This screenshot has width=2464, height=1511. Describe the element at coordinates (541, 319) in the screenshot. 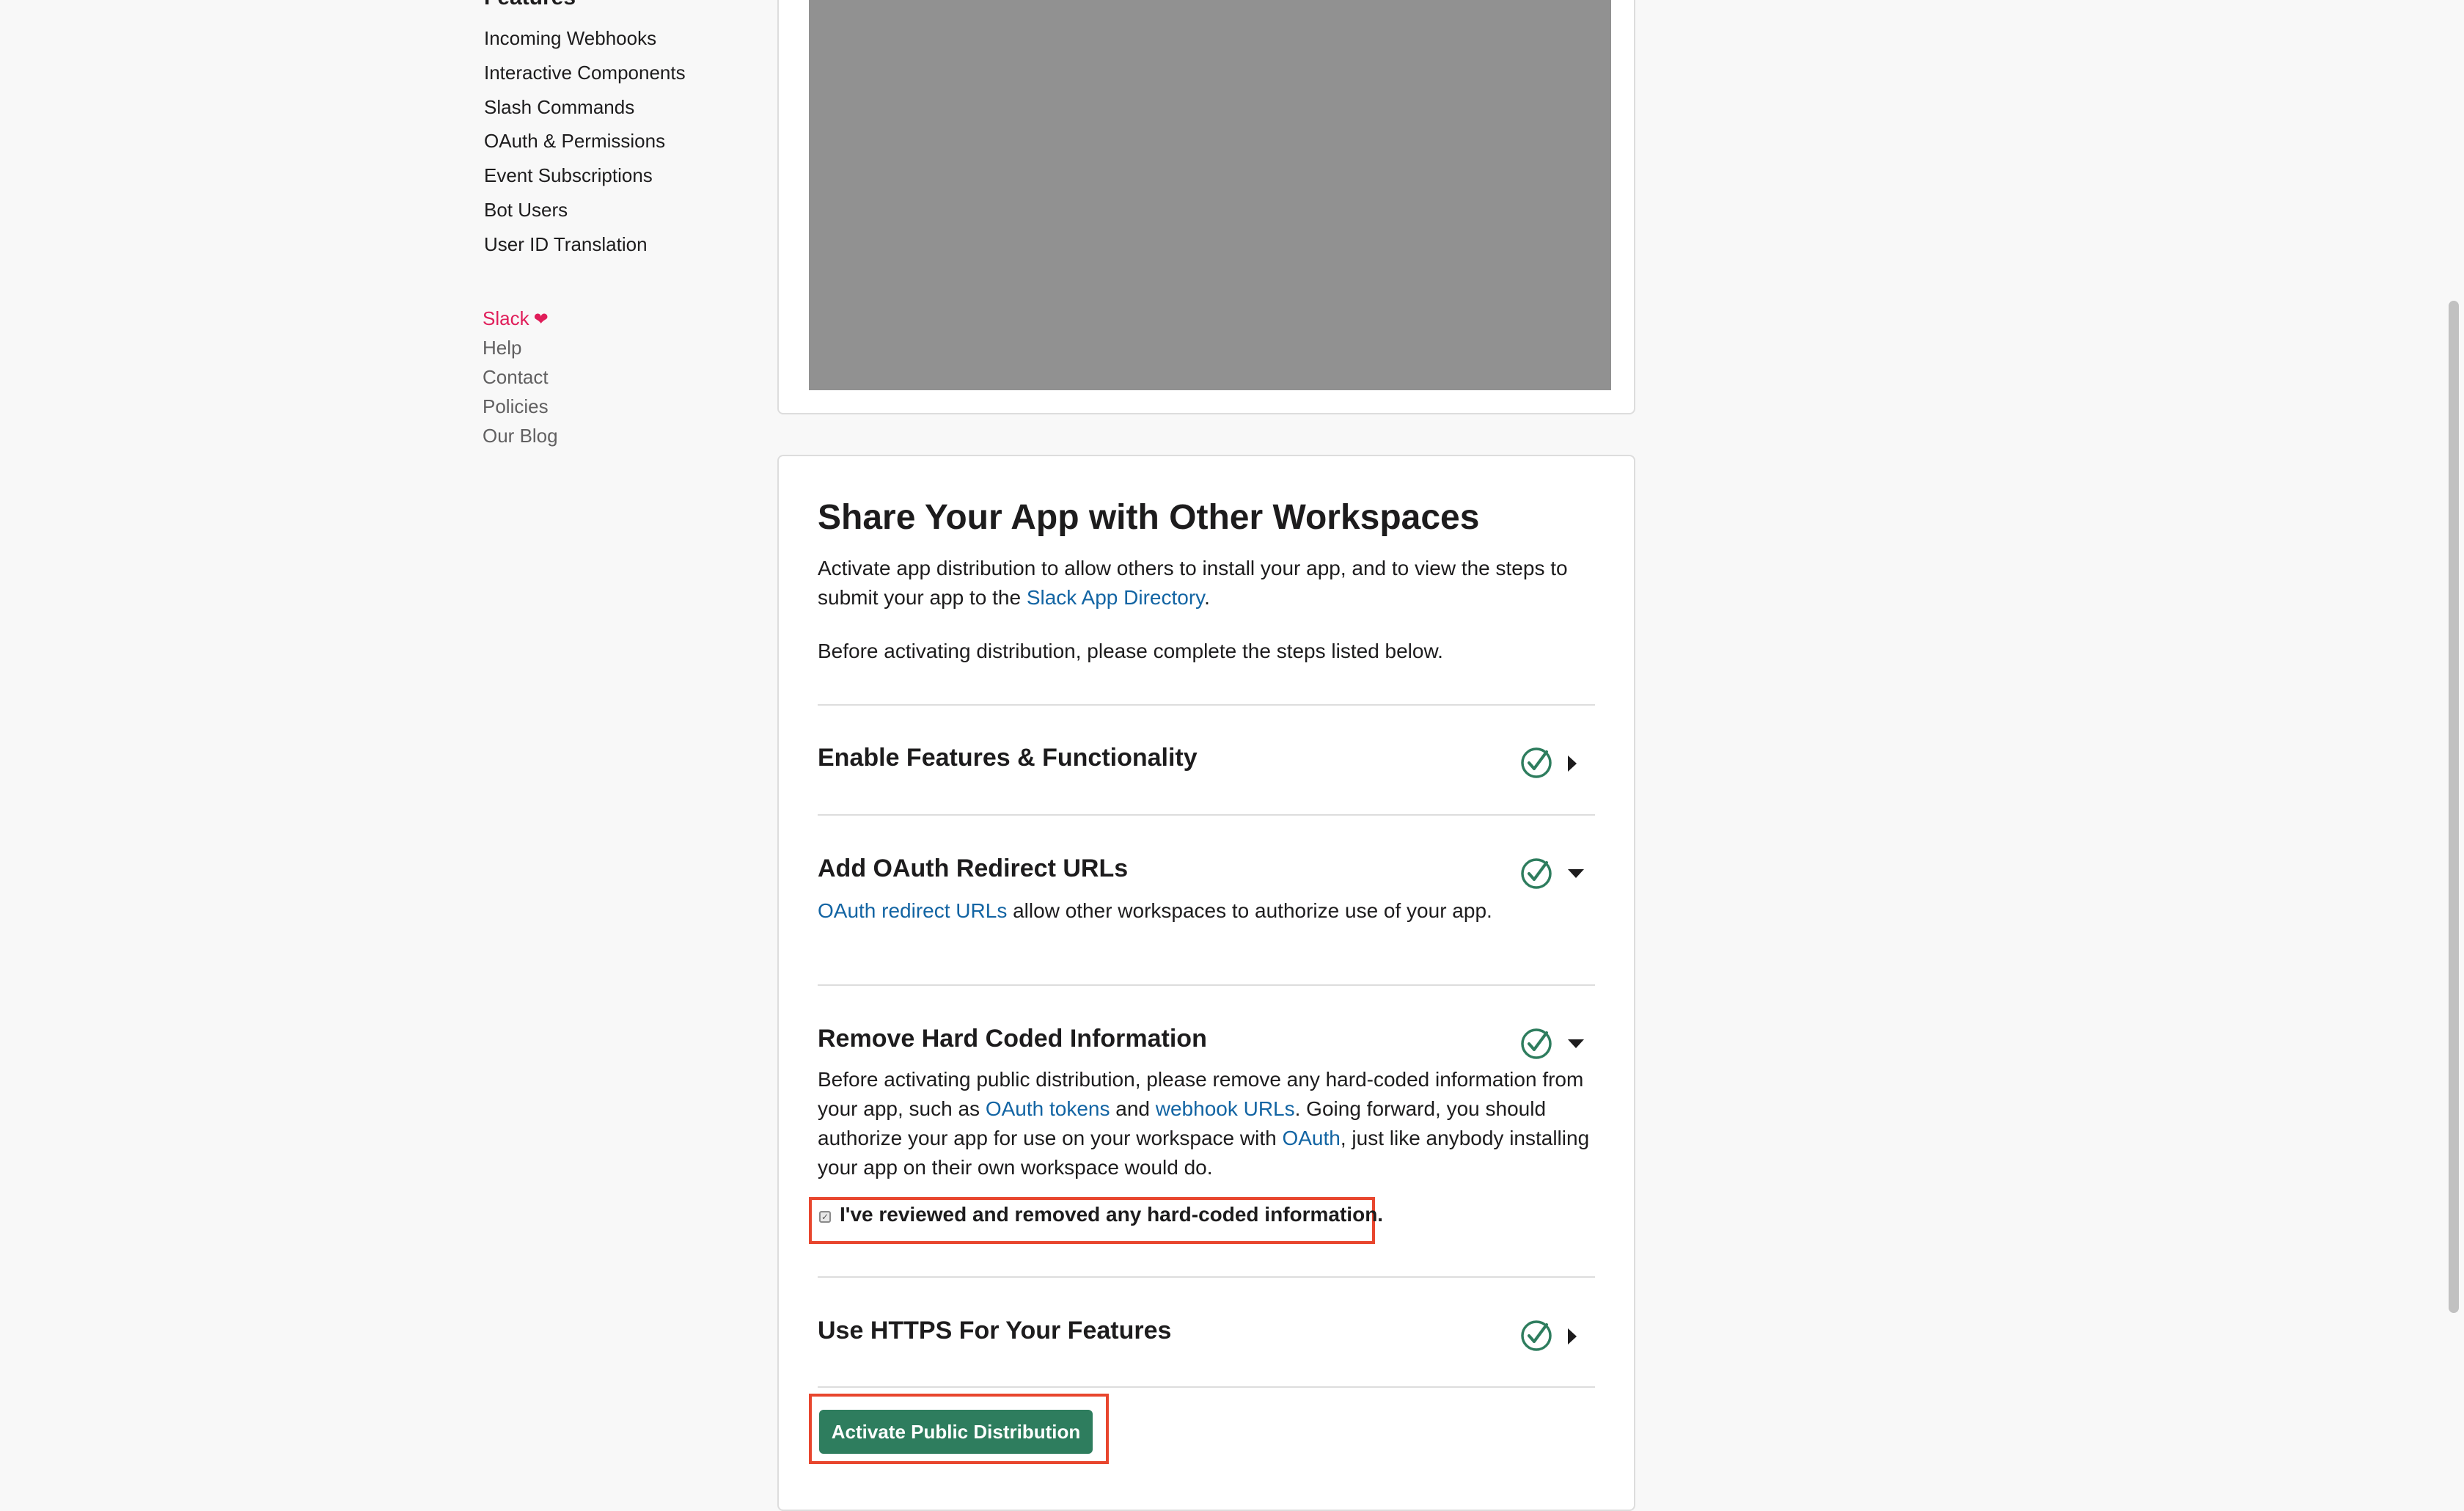

I see `heart-icon: ❤` at that location.